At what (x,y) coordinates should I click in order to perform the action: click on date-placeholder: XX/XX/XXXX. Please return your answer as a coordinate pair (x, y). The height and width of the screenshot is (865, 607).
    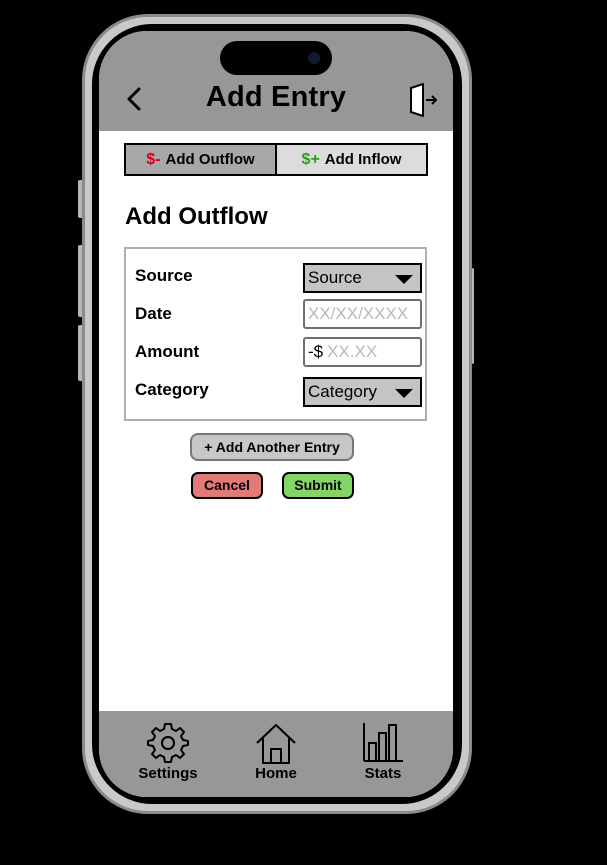
    Looking at the image, I should click on (358, 313).